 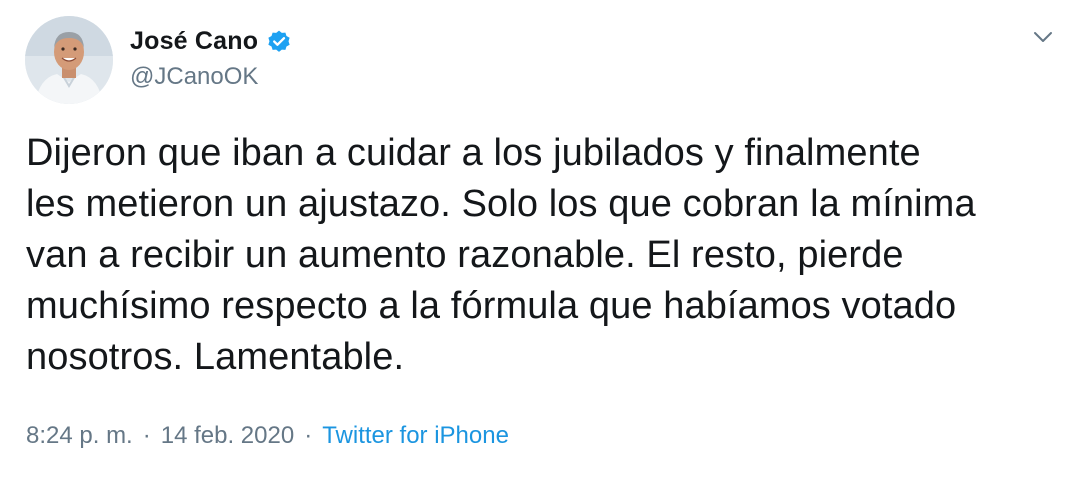 I want to click on author-handle: @JCanoOK, so click(x=194, y=77).